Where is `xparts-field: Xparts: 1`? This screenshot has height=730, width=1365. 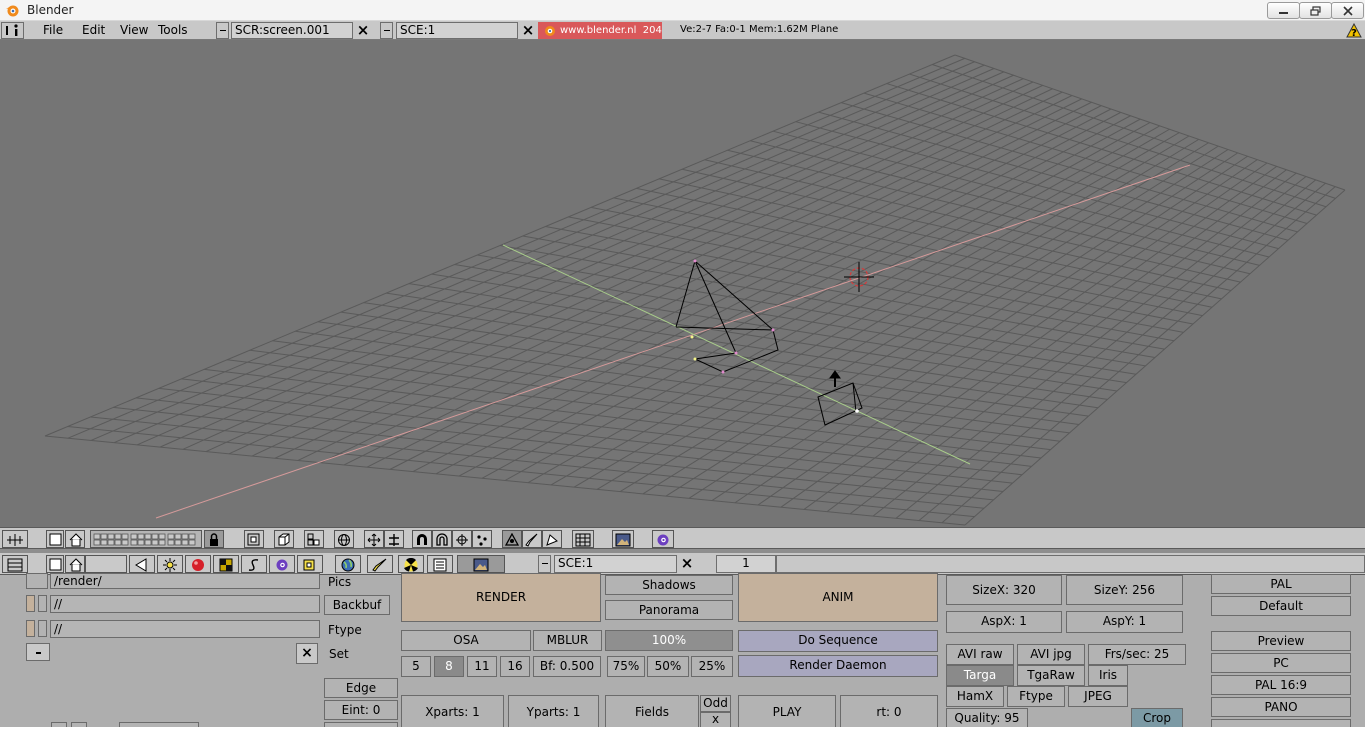
xparts-field: Xparts: 1 is located at coordinates (452, 712).